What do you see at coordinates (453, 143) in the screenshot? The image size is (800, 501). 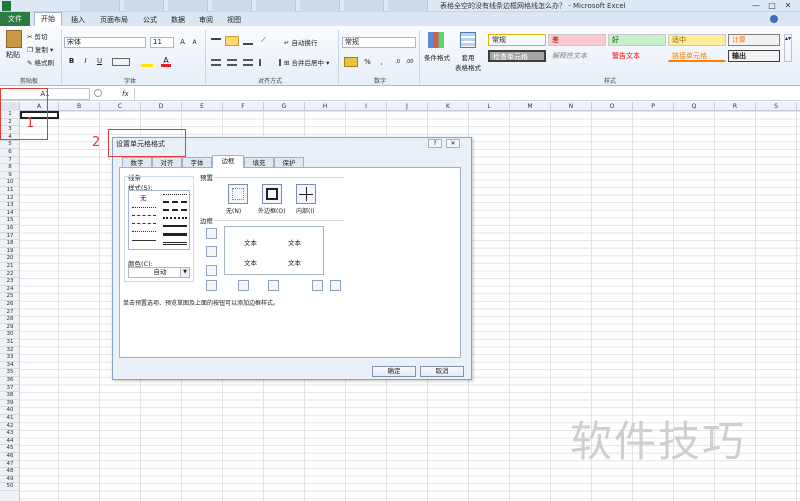 I see `dialog-close-button: ✕` at bounding box center [453, 143].